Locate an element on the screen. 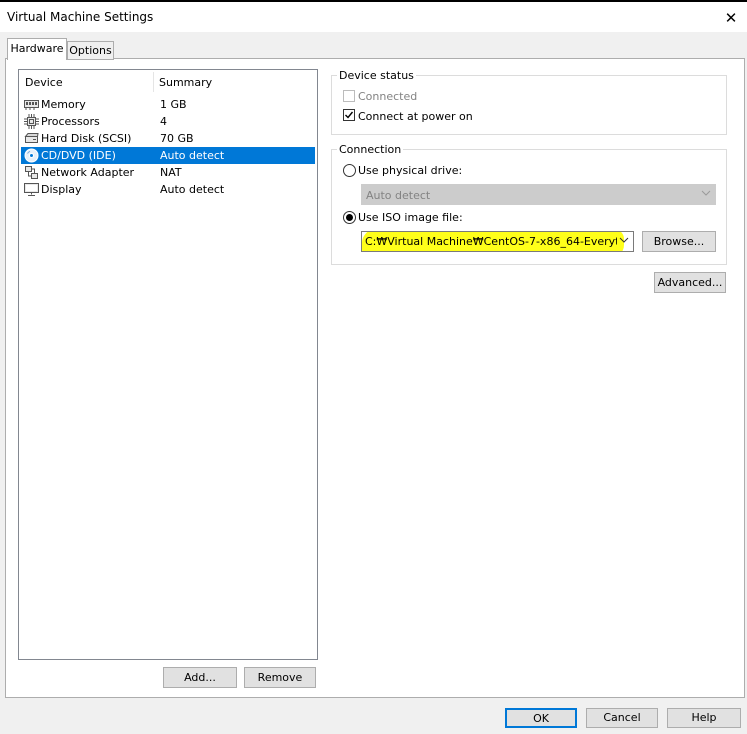 Image resolution: width=747 pixels, height=734 pixels. device-name: Processors is located at coordinates (70, 121).